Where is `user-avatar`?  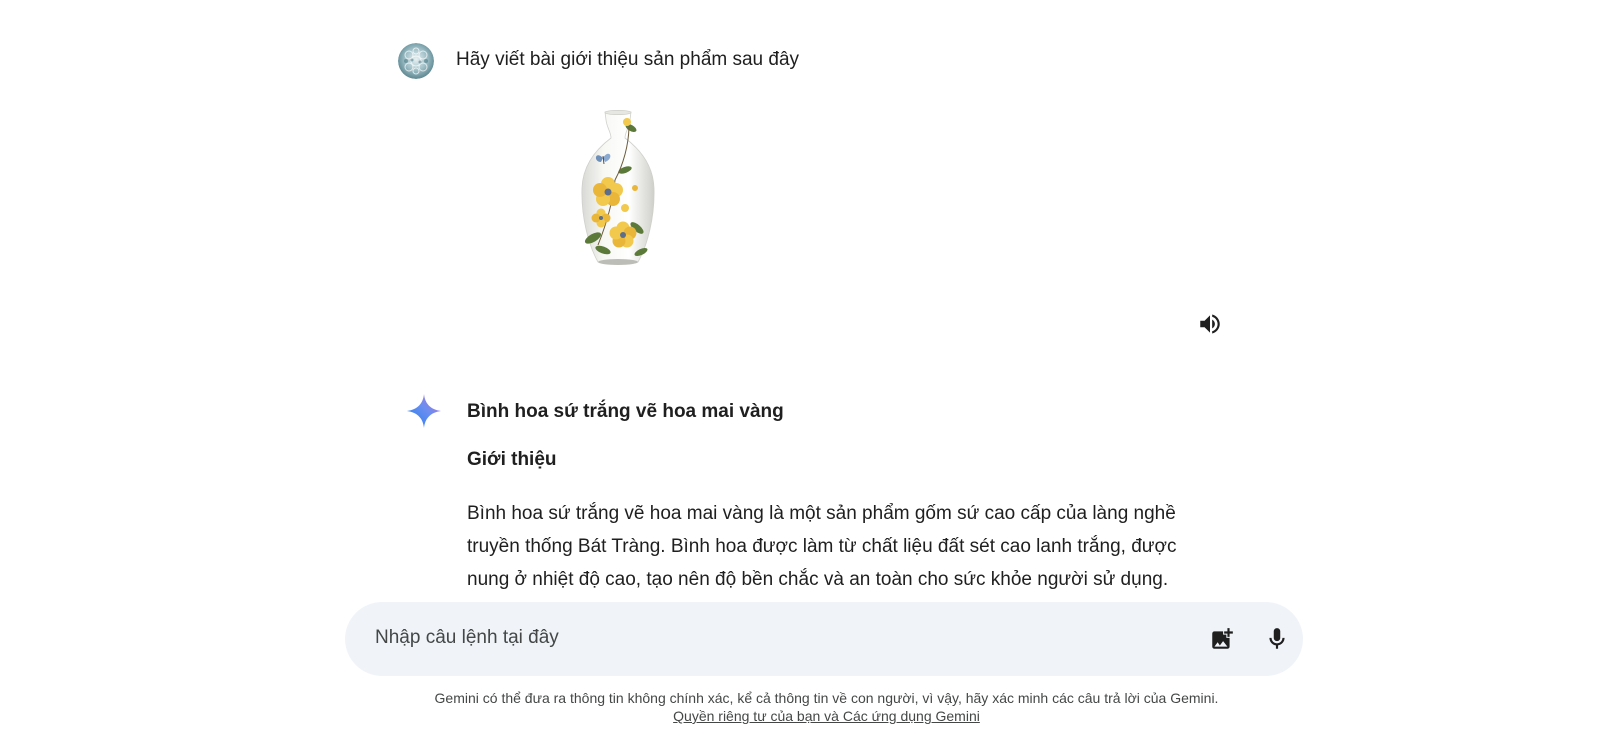 user-avatar is located at coordinates (416, 61).